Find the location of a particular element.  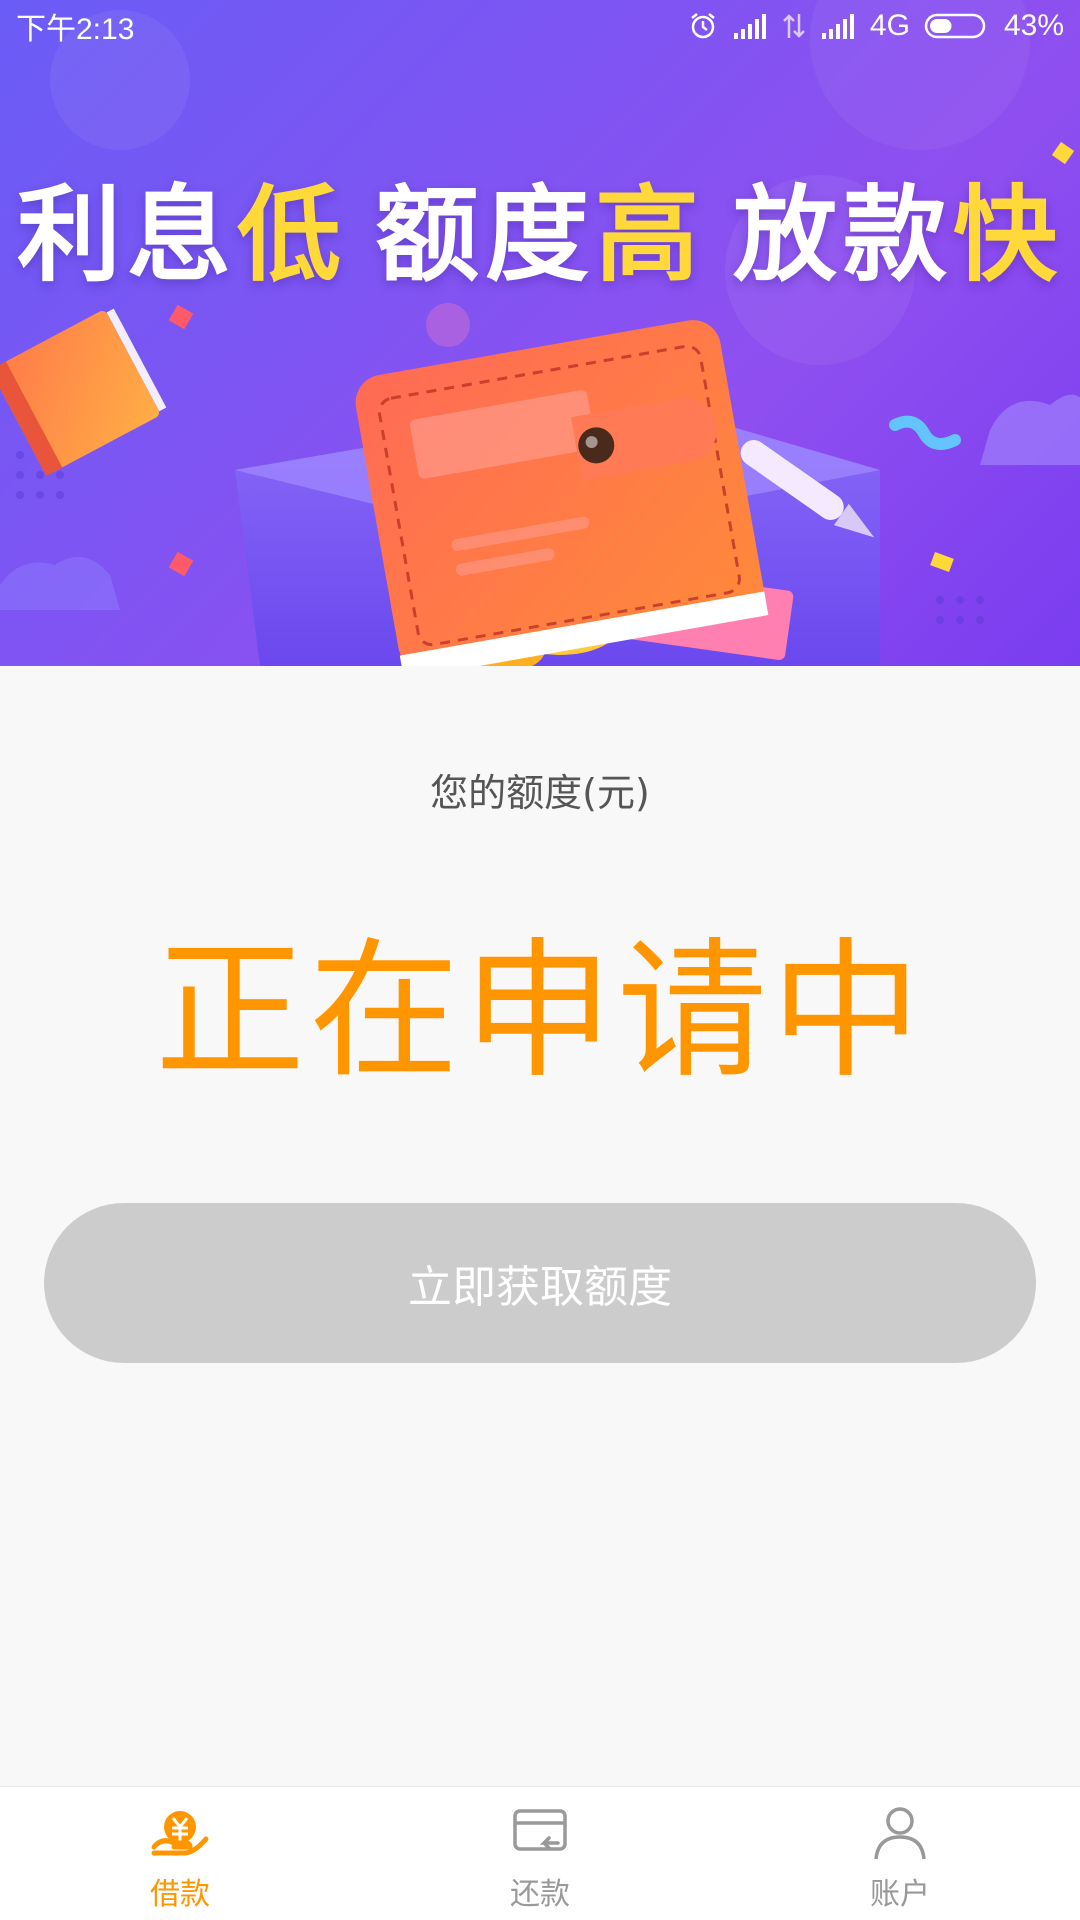

headline-word-2: 额度 is located at coordinates (484, 235).